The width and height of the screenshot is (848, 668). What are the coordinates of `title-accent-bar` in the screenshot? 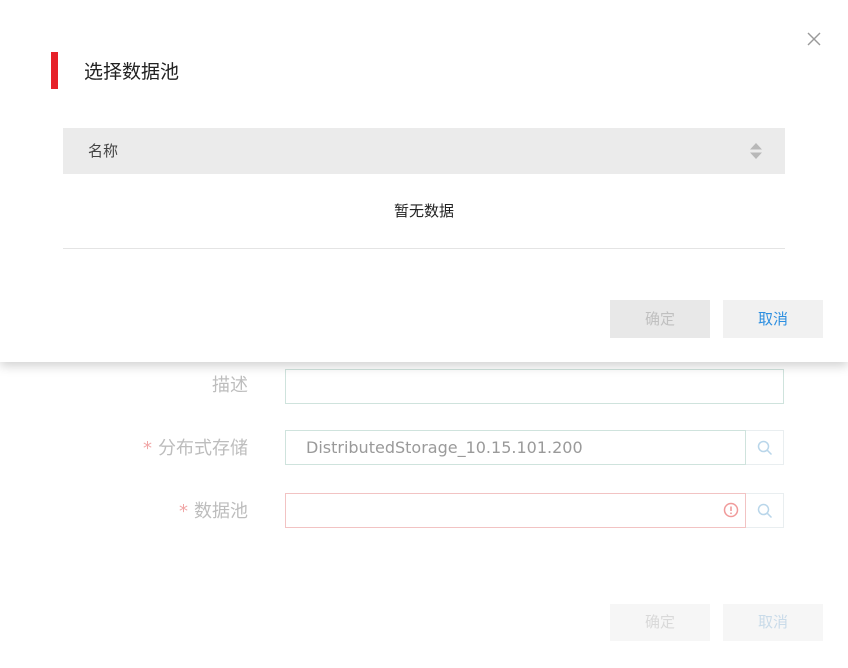 It's located at (54, 70).